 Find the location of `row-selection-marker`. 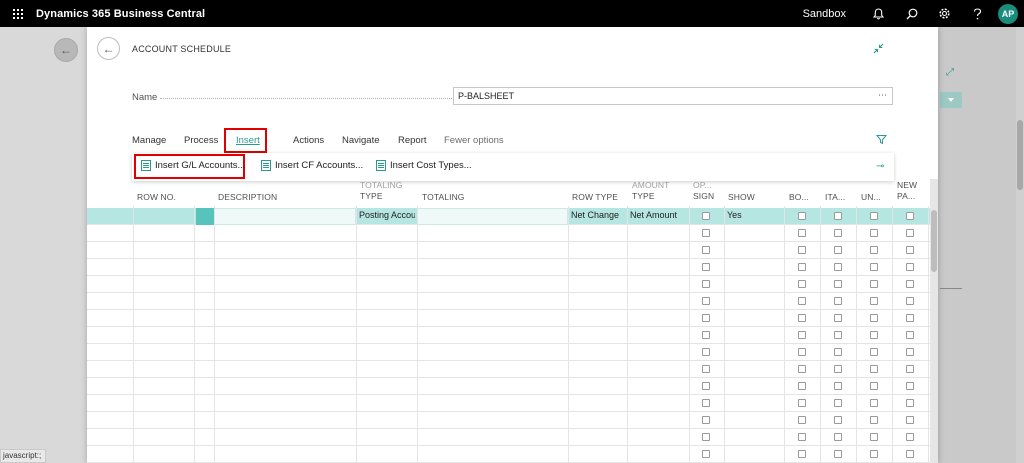

row-selection-marker is located at coordinates (205, 216).